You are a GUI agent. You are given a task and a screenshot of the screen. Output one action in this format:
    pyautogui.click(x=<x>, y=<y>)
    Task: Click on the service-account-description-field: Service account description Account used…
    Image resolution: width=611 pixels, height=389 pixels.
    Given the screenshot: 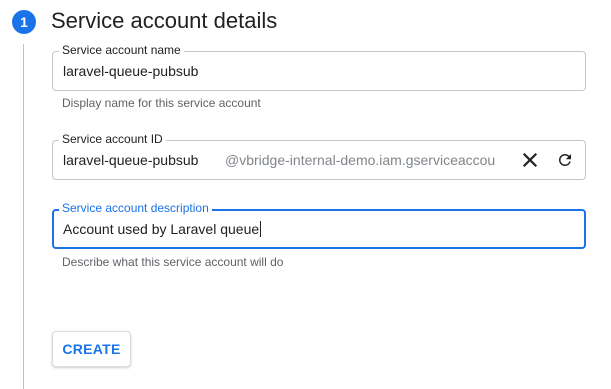 What is the action you would take?
    pyautogui.click(x=319, y=225)
    